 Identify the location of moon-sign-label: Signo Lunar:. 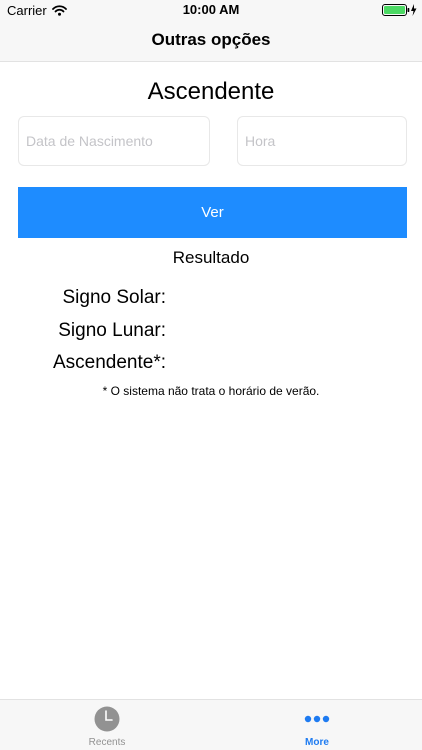
(112, 330).